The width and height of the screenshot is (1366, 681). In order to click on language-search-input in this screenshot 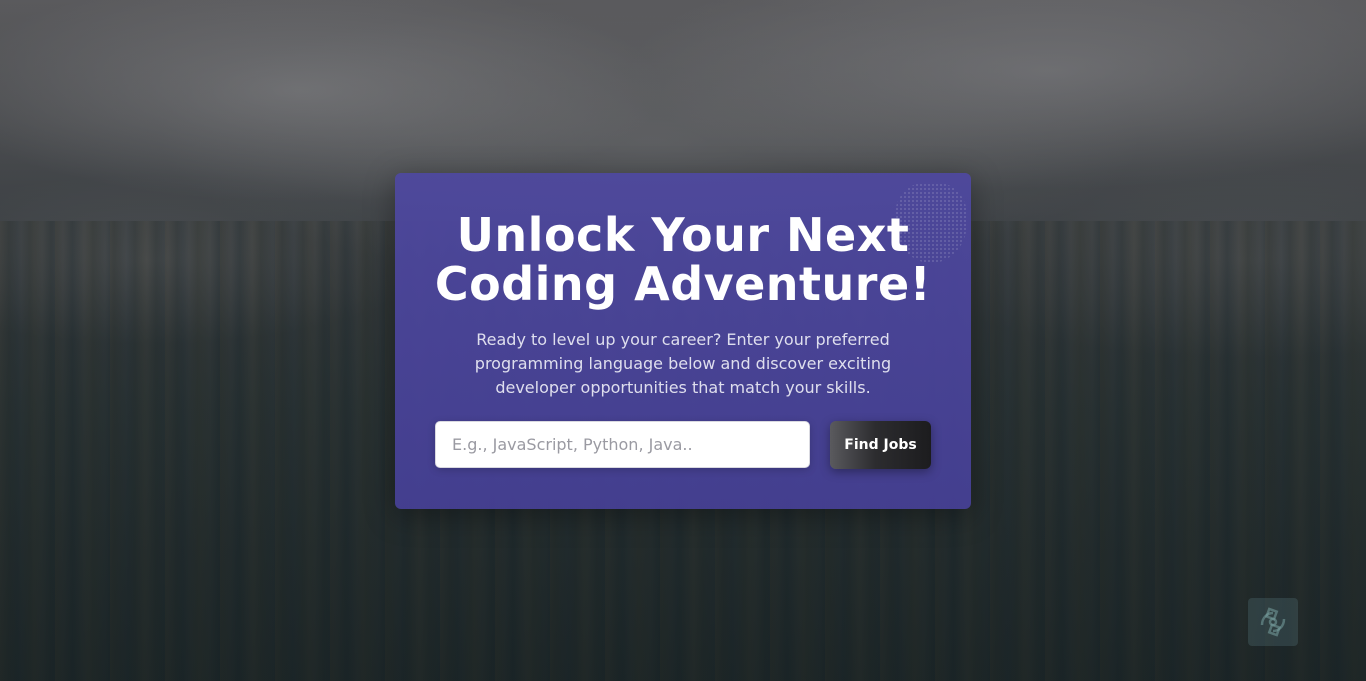, I will do `click(622, 444)`.